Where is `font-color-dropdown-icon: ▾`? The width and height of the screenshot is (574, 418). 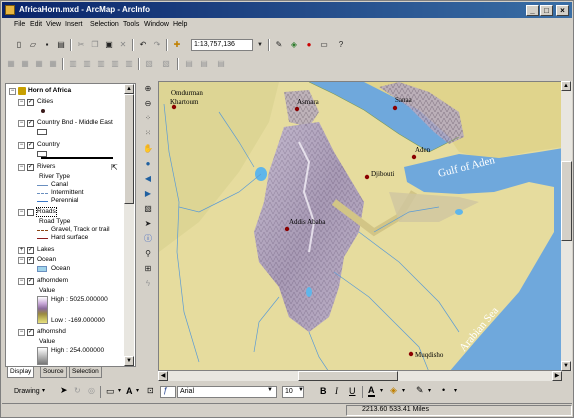 font-color-dropdown-icon: ▾ is located at coordinates (381, 390).